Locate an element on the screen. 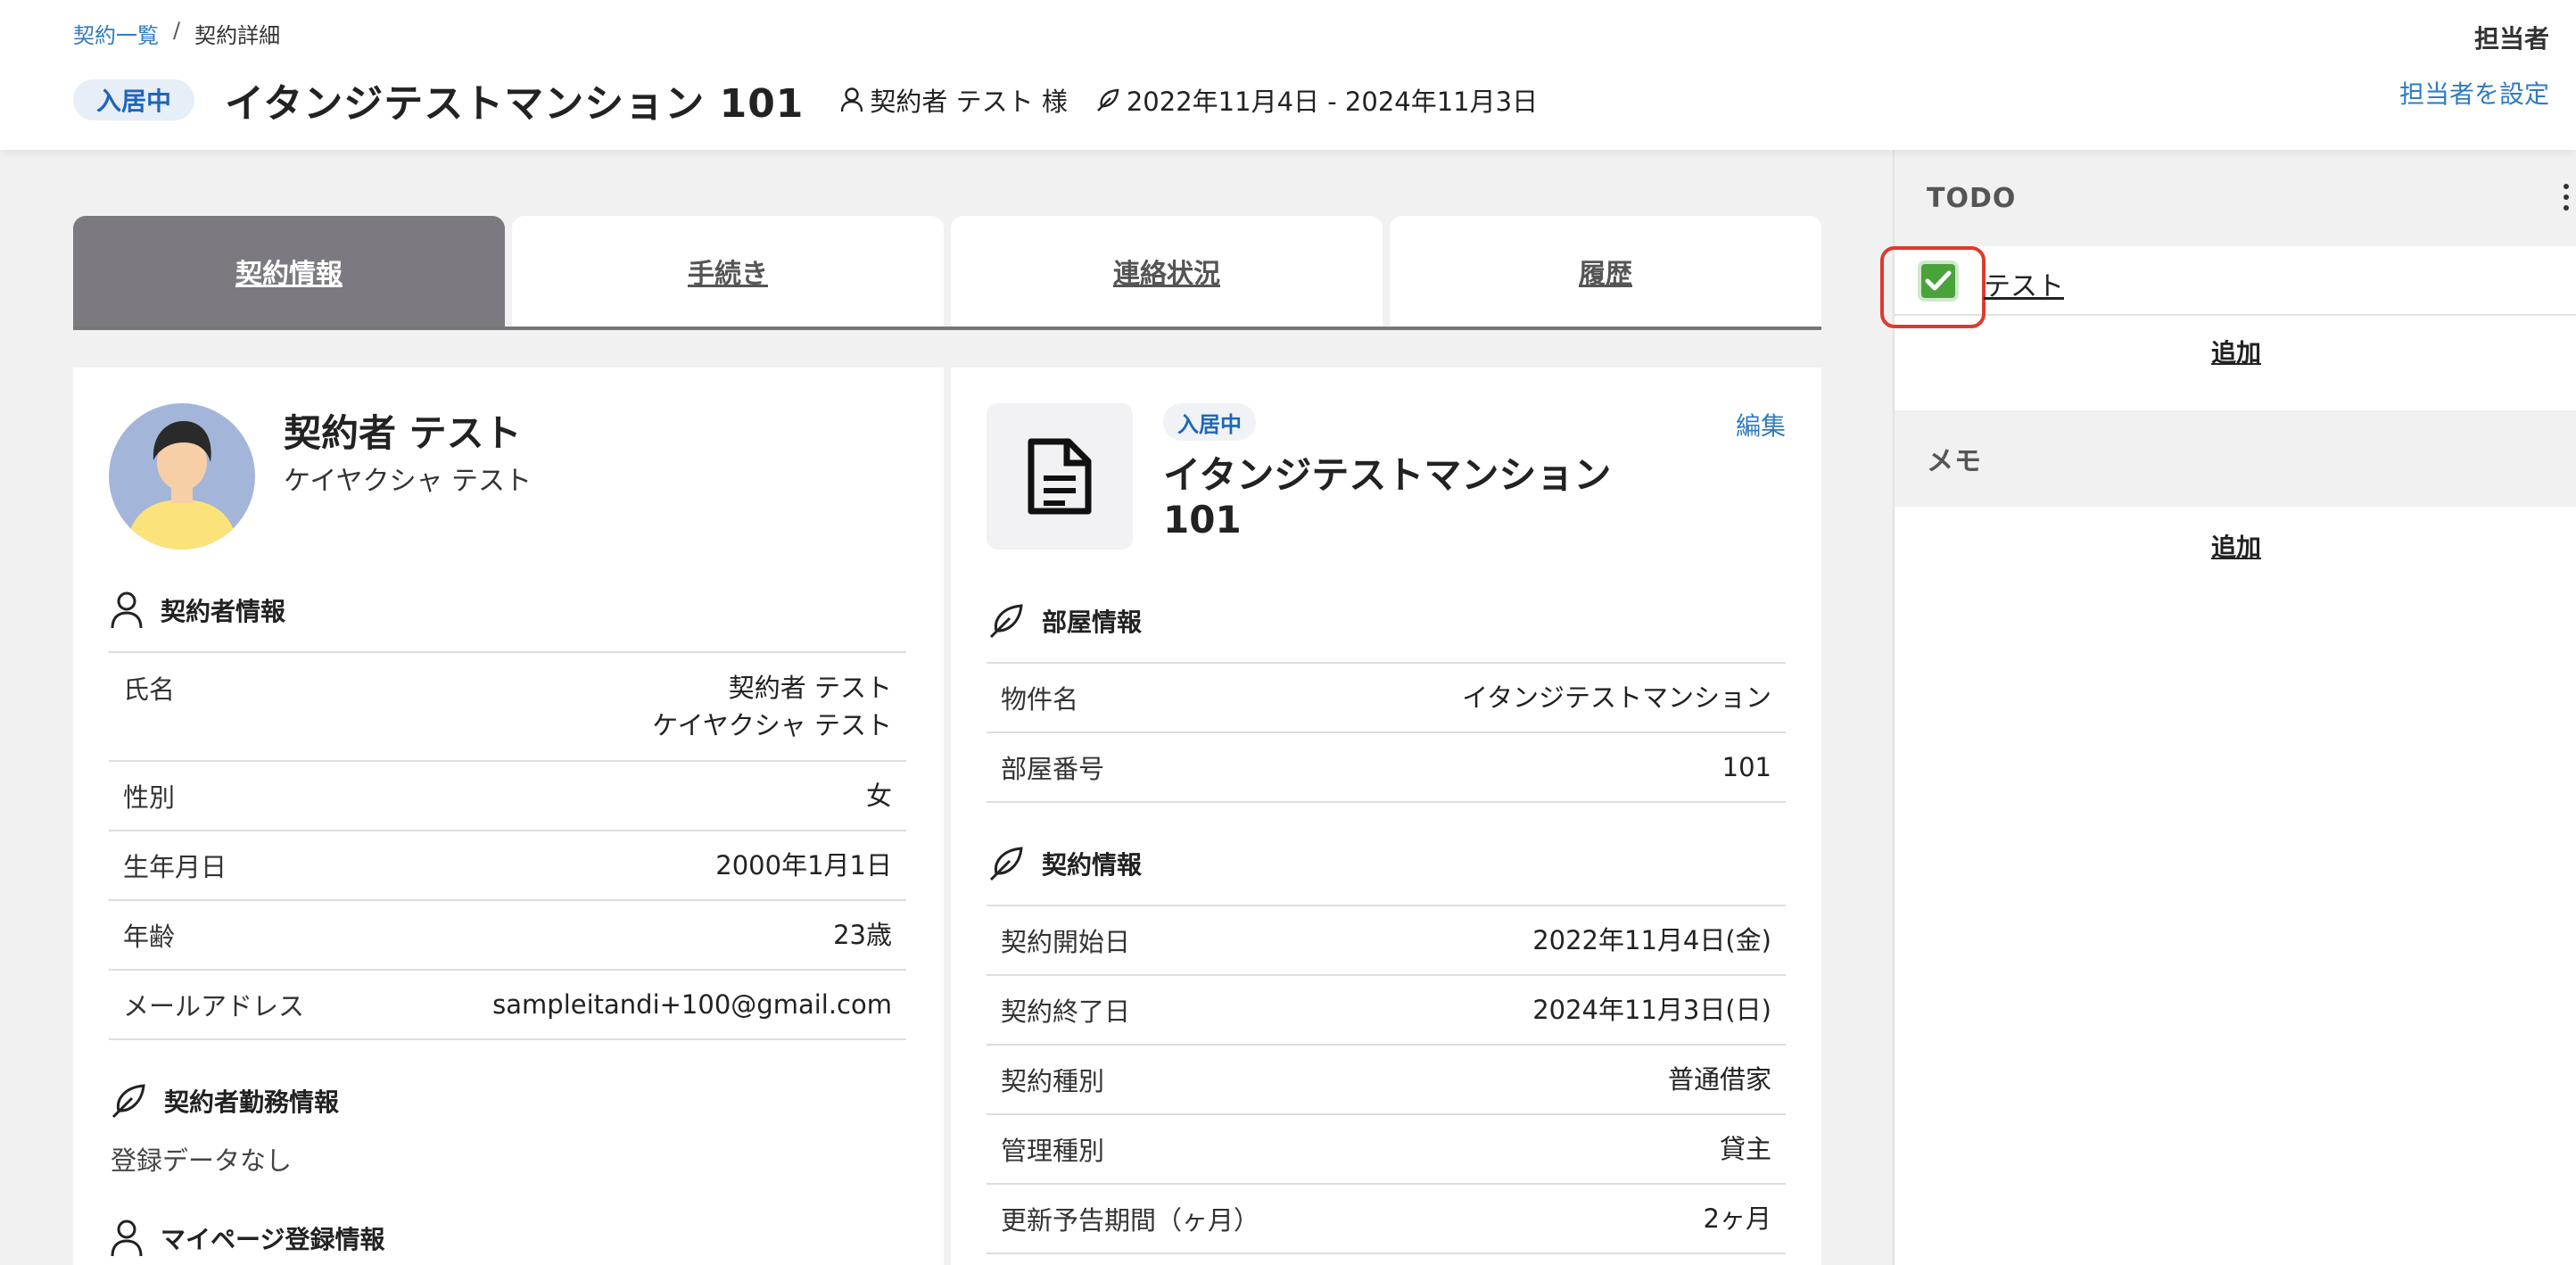 The width and height of the screenshot is (2576, 1265). contractor-name: 契約者 テスト 様 is located at coordinates (969, 102).